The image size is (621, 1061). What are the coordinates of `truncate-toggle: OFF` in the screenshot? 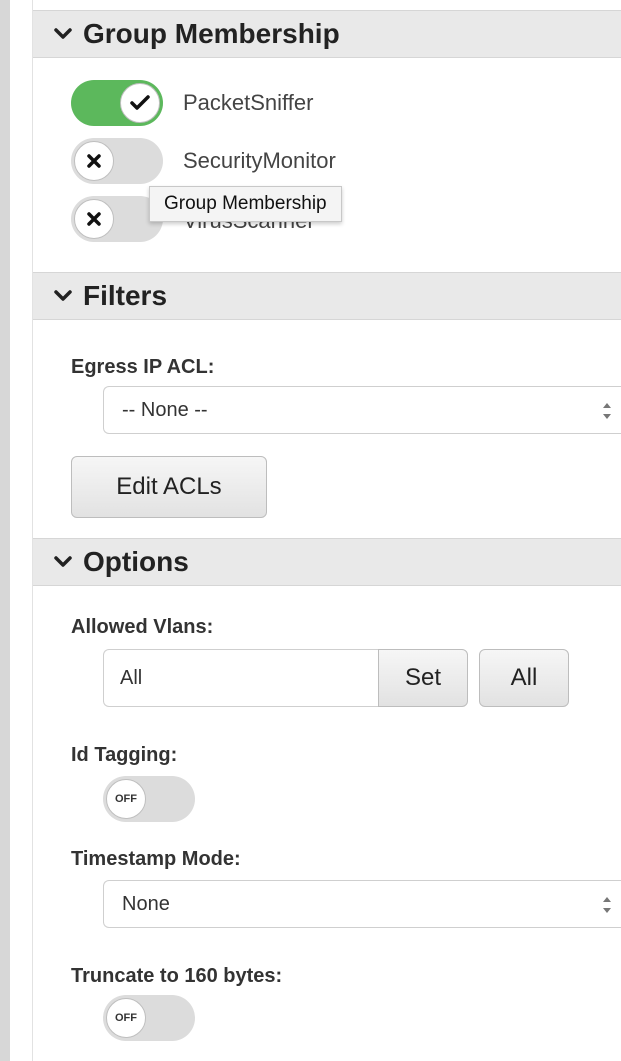 It's located at (149, 1018).